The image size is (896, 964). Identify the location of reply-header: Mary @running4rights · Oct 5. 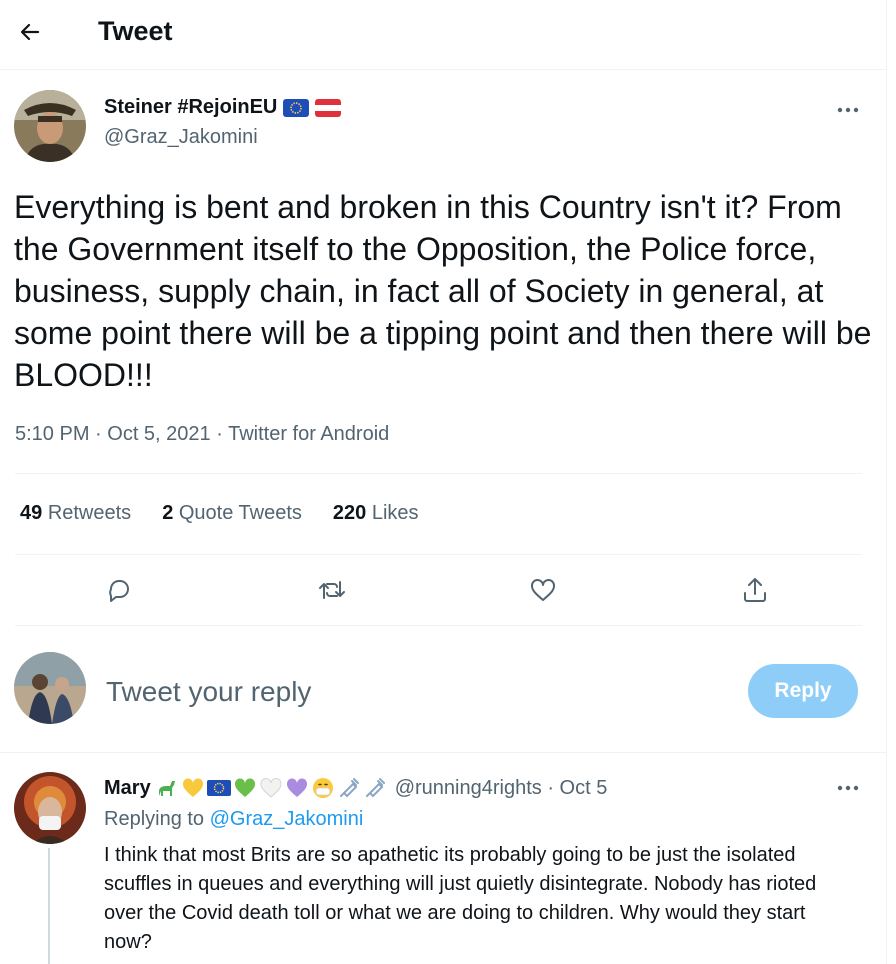
(355, 788).